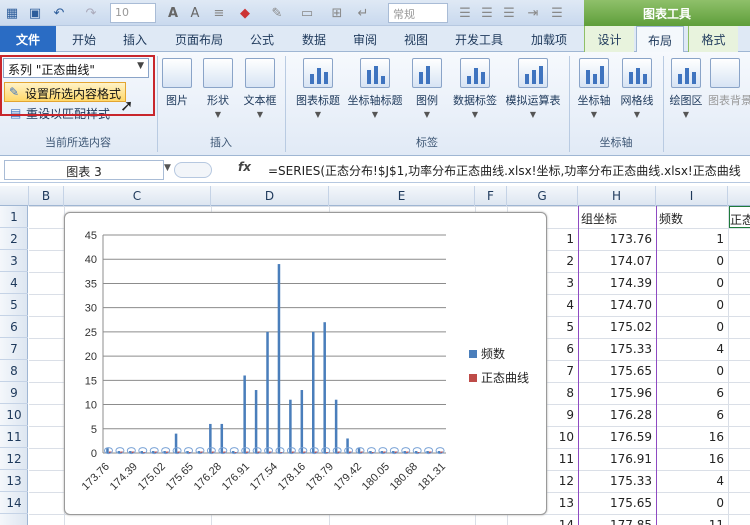  Describe the element at coordinates (199, 39) in the screenshot. I see `tab-page-layout: 页面布局` at that location.